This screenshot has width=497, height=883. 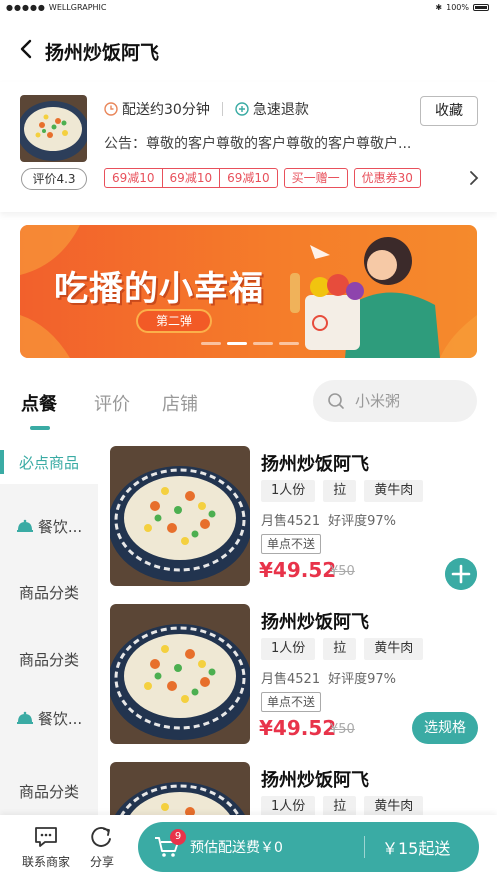 What do you see at coordinates (237, 343) in the screenshot?
I see `banner-dot-active` at bounding box center [237, 343].